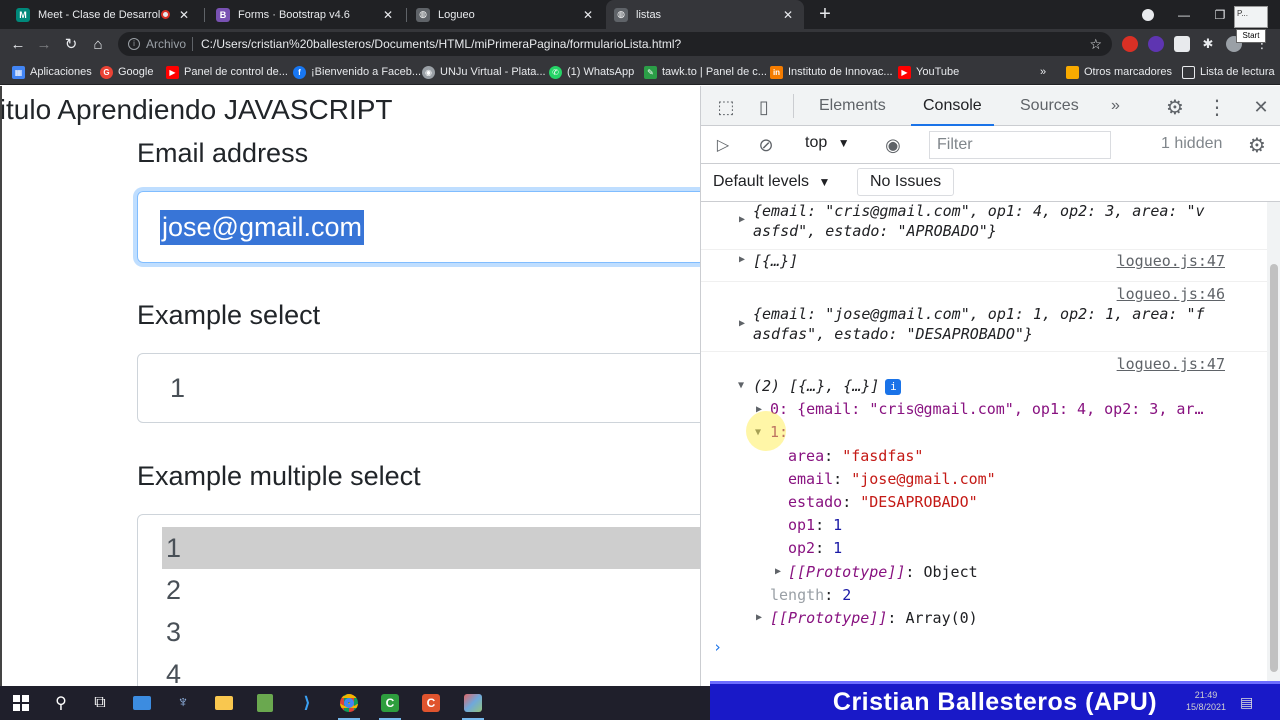 The width and height of the screenshot is (1280, 720). I want to click on paint-icon, so click(473, 705).